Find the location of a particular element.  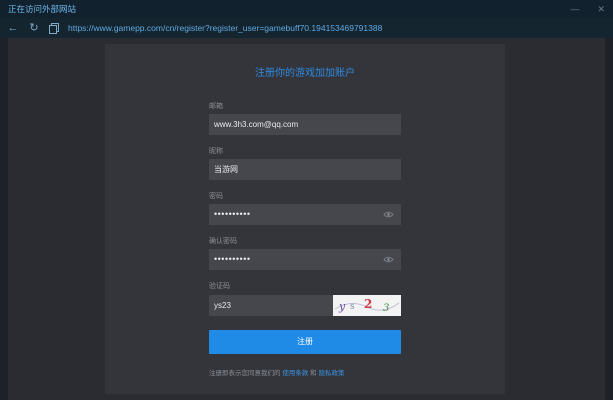

terms-prefix: 注册即表示您同意我们的 is located at coordinates (245, 373).